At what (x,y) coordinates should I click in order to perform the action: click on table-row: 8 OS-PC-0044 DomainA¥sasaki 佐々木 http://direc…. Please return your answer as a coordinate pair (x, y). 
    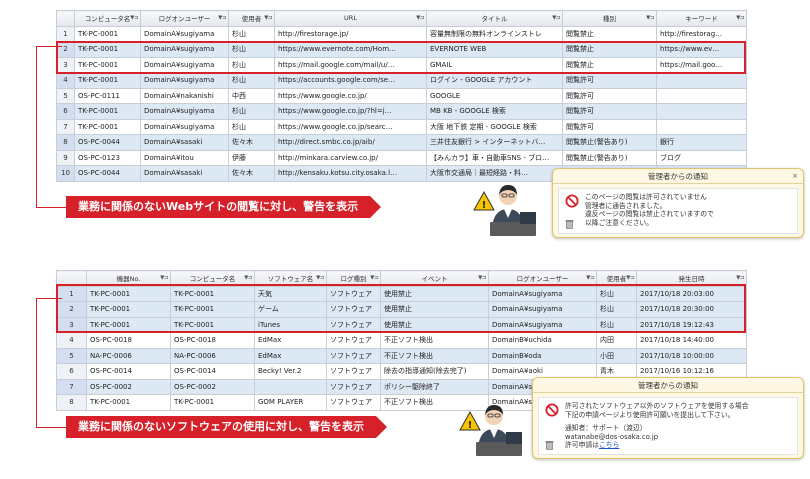
    Looking at the image, I should click on (401, 142).